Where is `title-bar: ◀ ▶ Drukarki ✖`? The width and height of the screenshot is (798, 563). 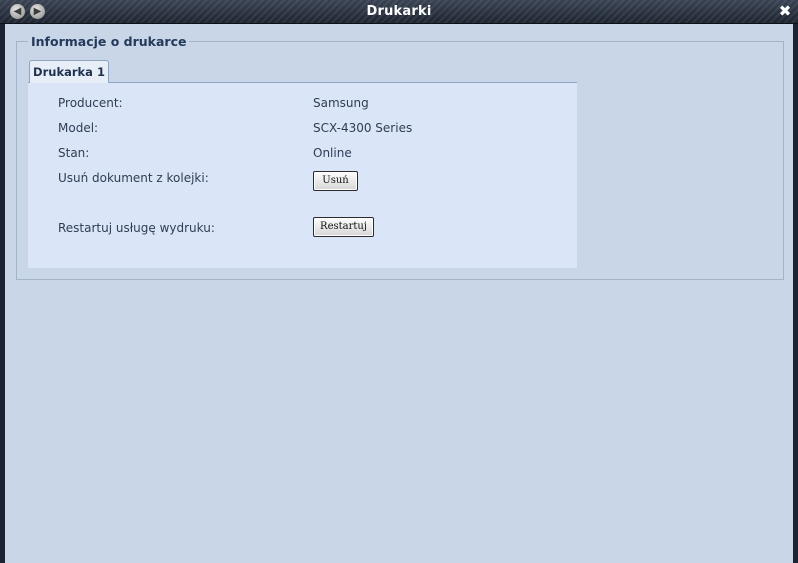 title-bar: ◀ ▶ Drukarki ✖ is located at coordinates (399, 12).